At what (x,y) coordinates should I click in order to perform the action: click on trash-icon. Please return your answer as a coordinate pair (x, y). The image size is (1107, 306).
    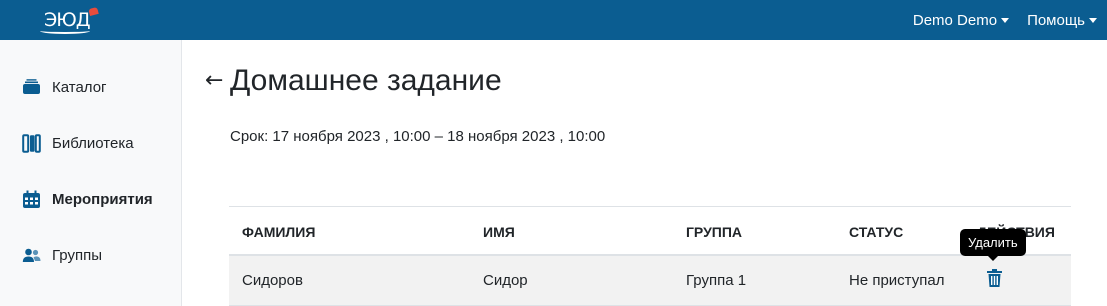
    Looking at the image, I should click on (994, 278).